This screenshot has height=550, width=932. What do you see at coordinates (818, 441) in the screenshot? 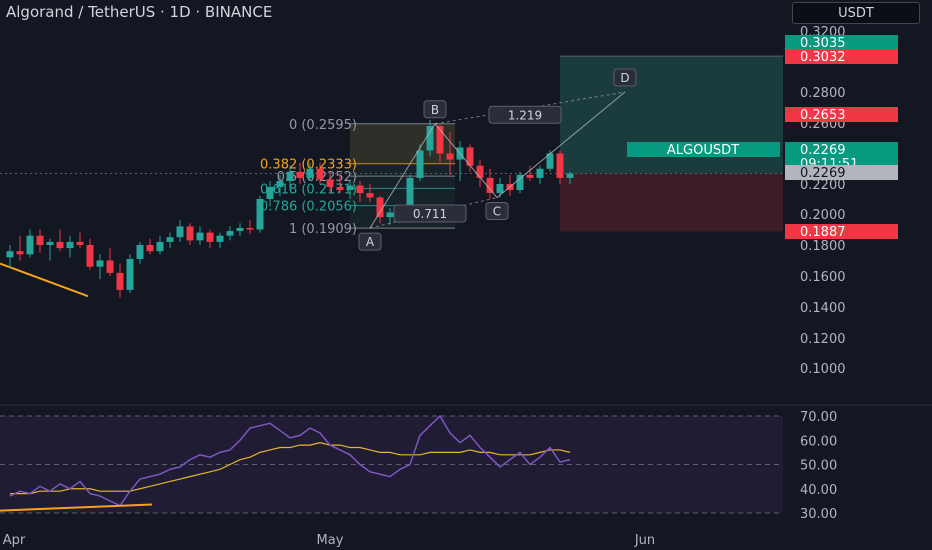
I see `rsi-y-tick-label: 60.00` at bounding box center [818, 441].